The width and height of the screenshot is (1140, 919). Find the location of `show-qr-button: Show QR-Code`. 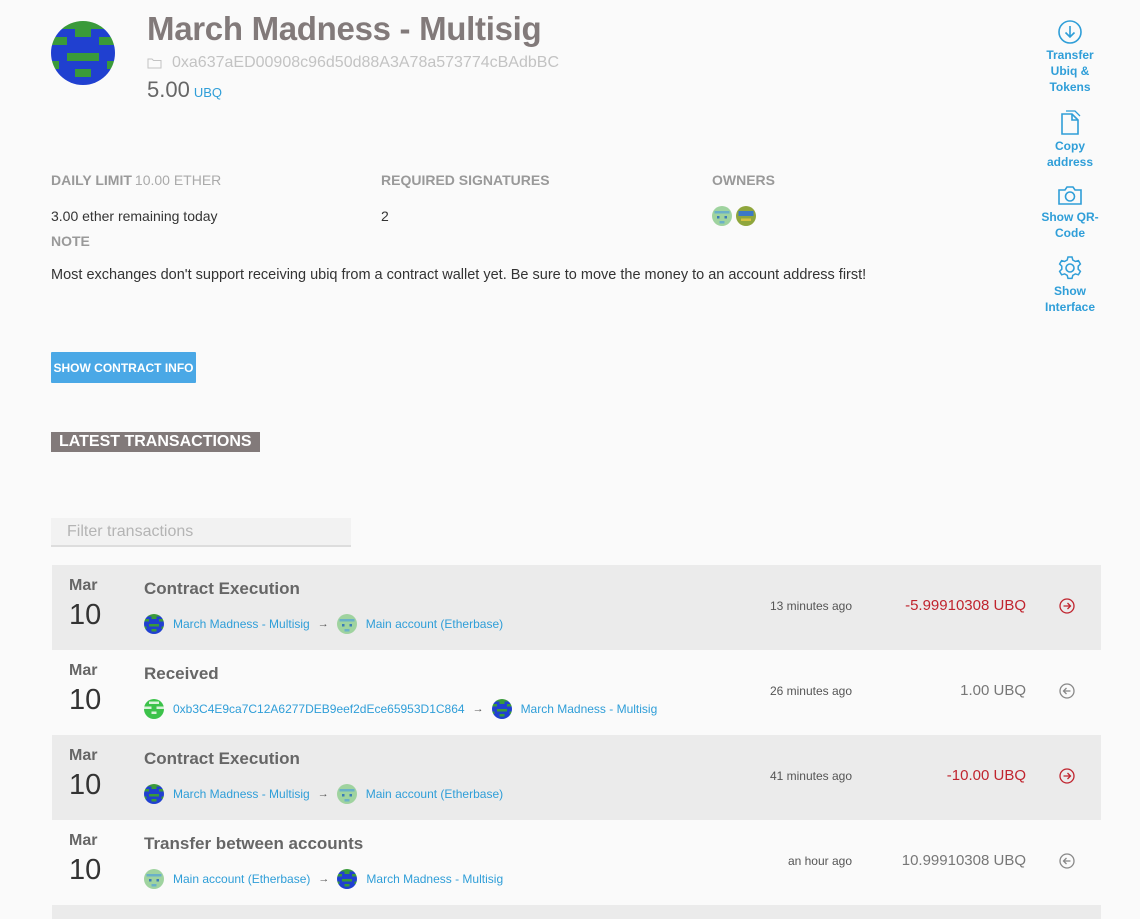

show-qr-button: Show QR-Code is located at coordinates (1070, 212).